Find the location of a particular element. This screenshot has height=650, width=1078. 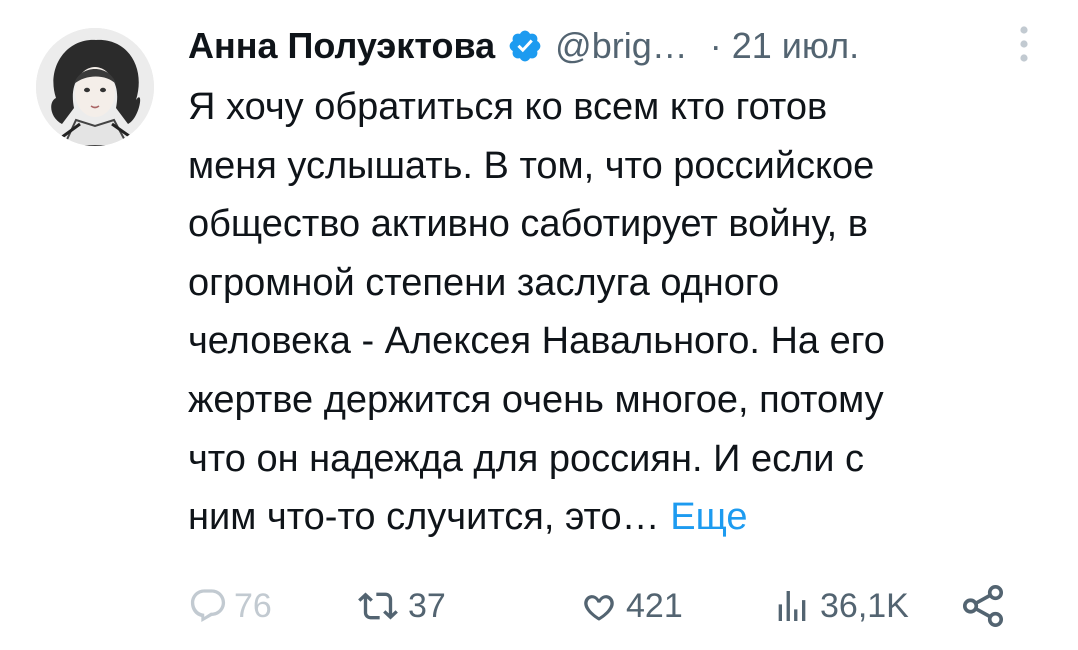

views-icon is located at coordinates (792, 606).